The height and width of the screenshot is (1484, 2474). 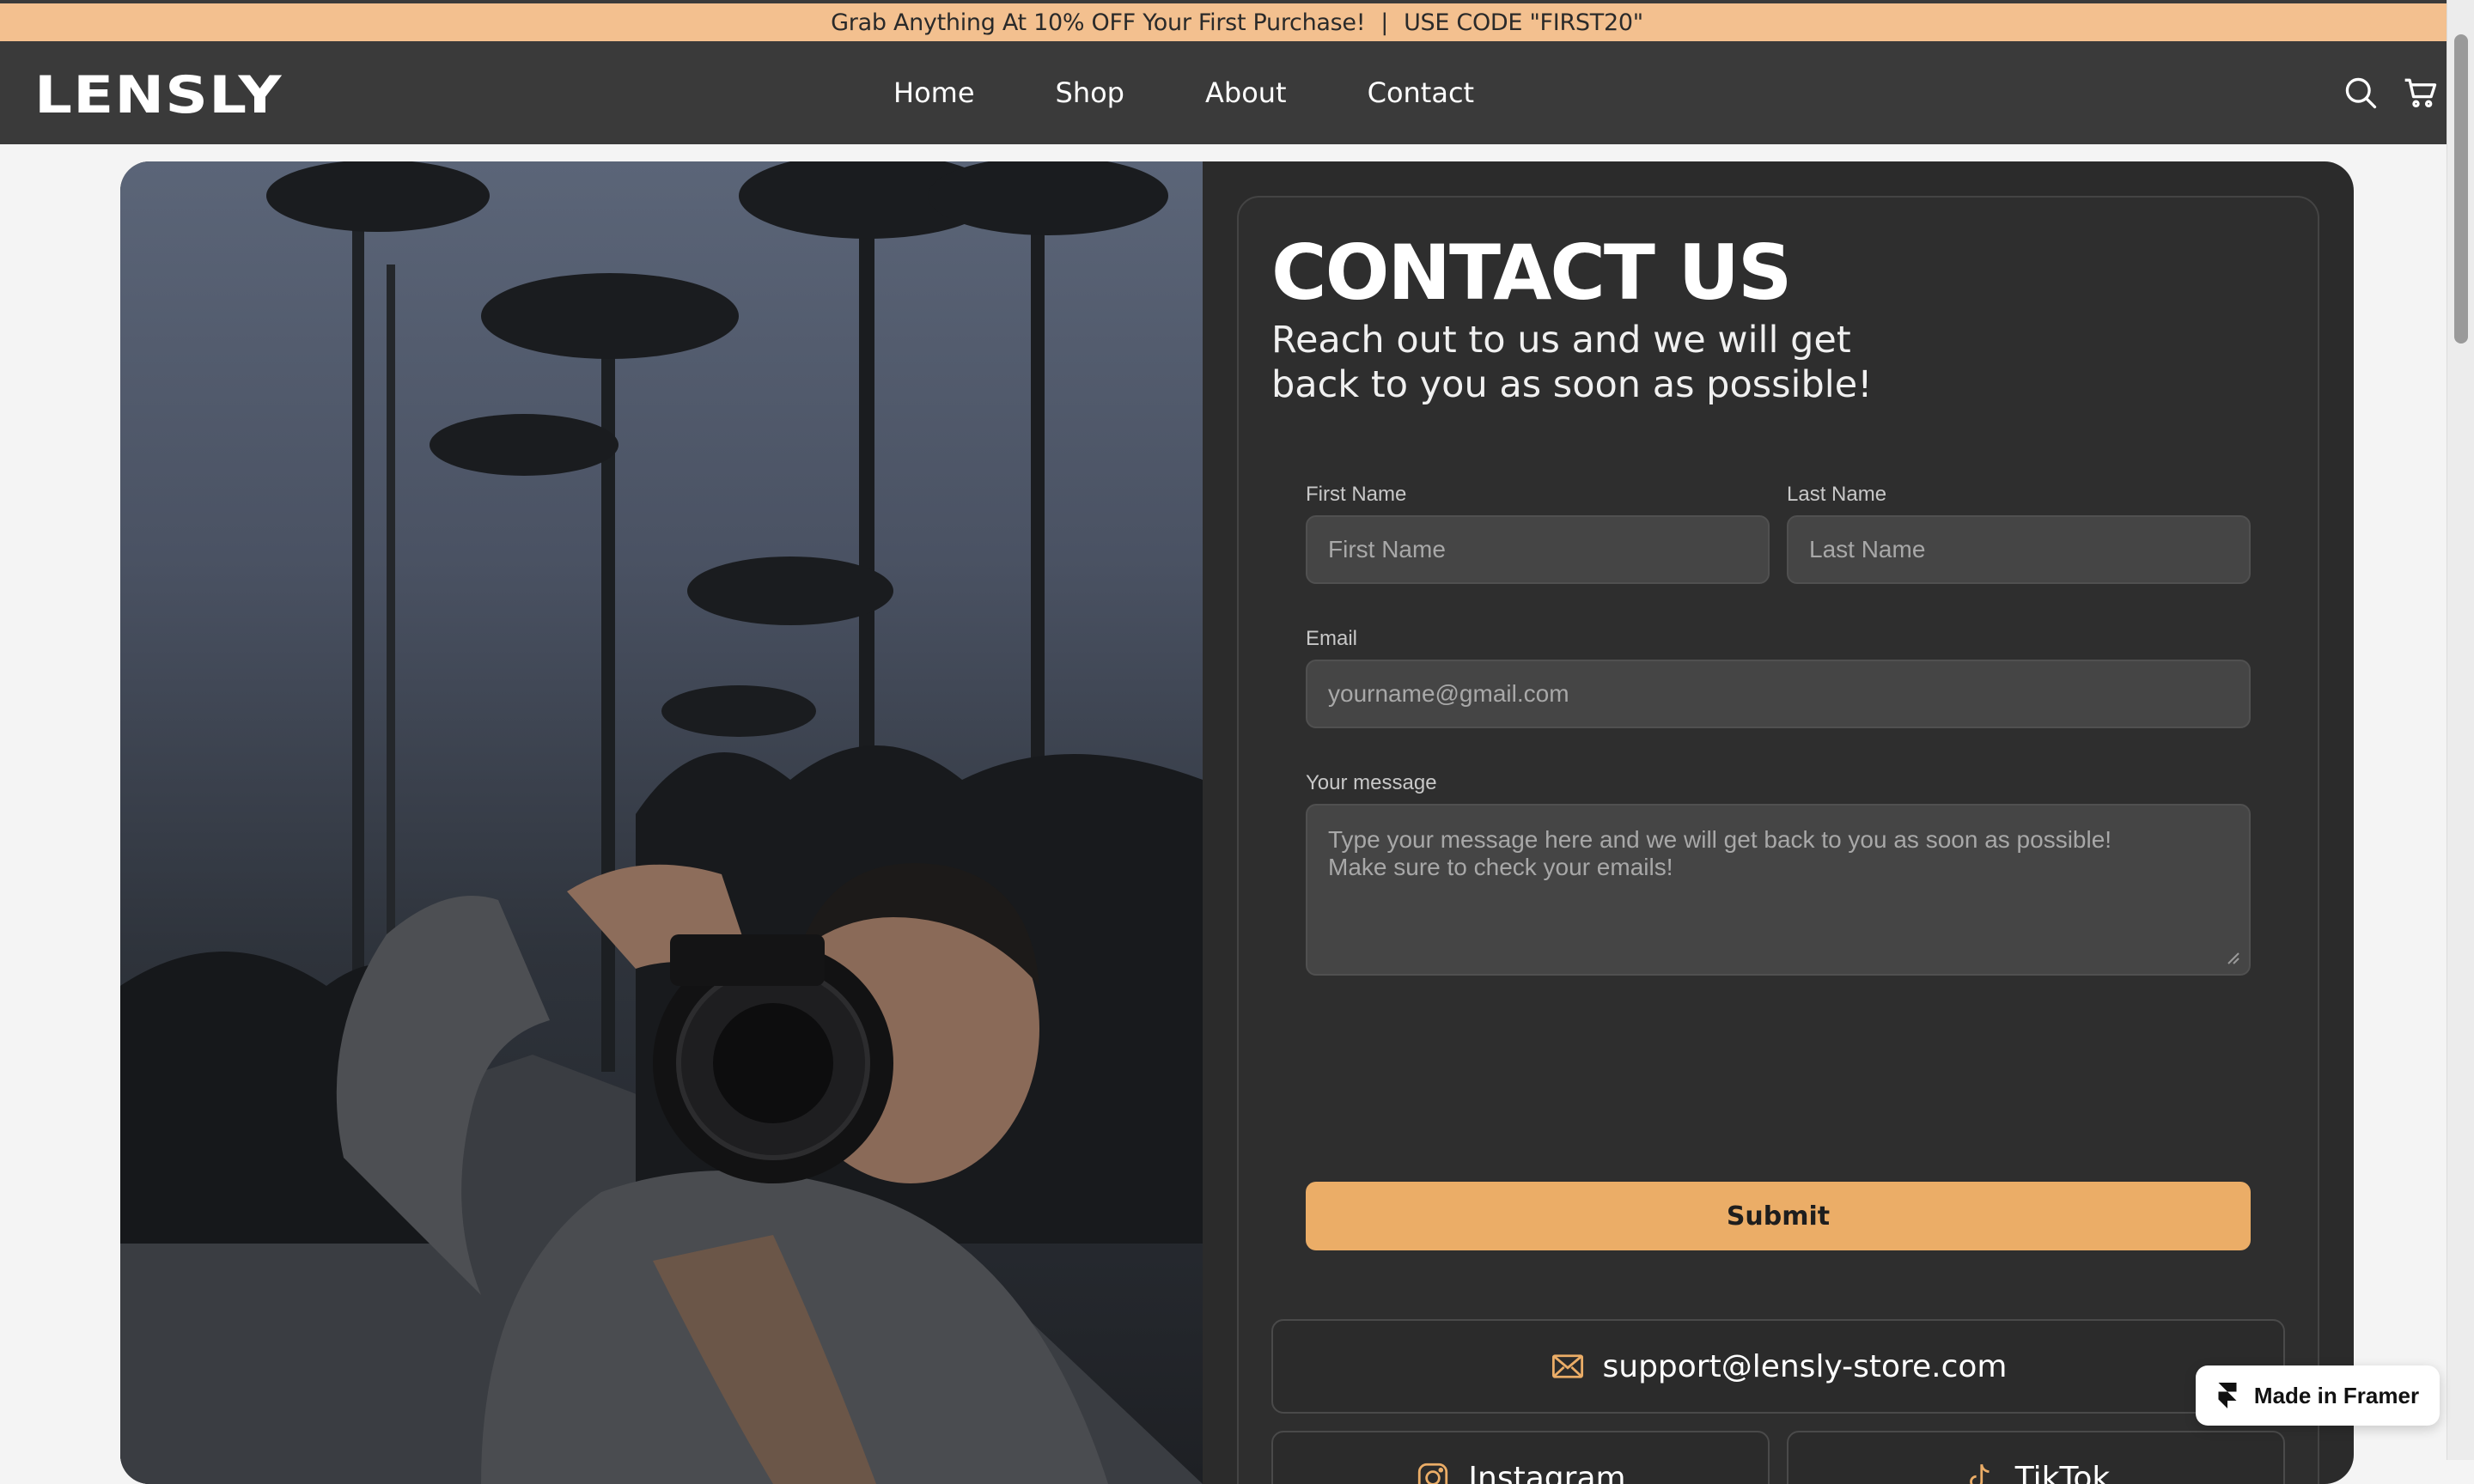 What do you see at coordinates (2036, 1458) in the screenshot?
I see `tiktok-button: TikTok` at bounding box center [2036, 1458].